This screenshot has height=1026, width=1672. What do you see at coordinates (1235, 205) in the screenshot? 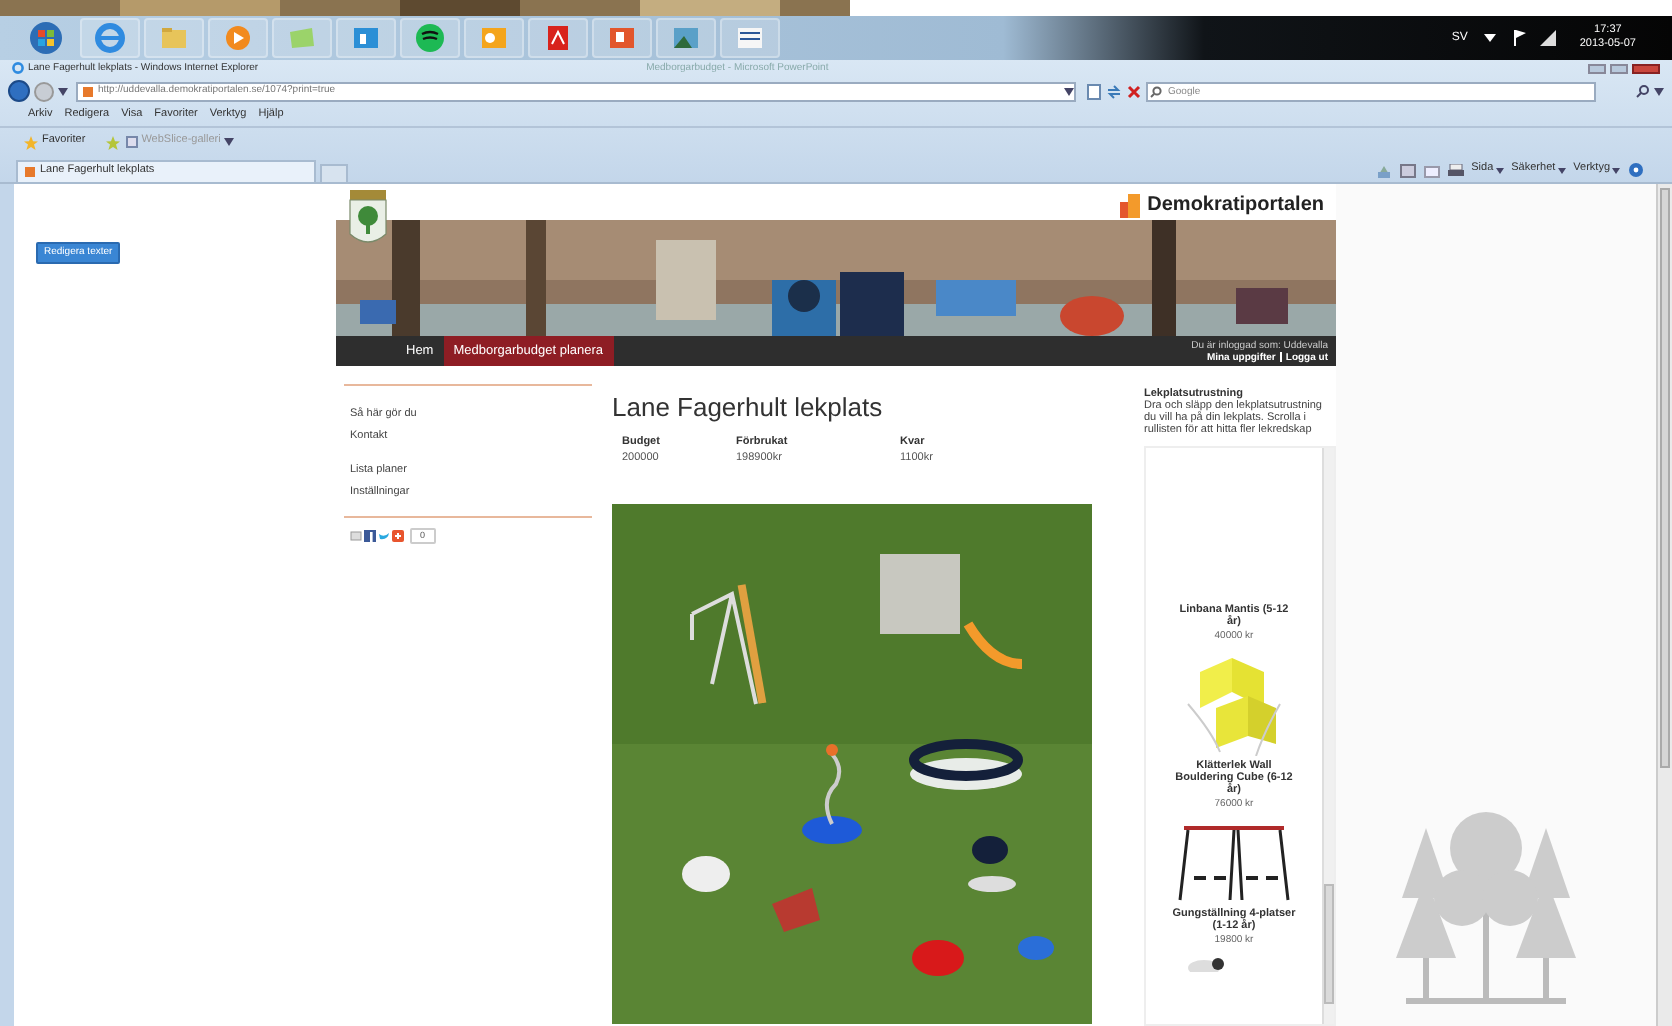
I see `brand-name: Demokratiportalen` at bounding box center [1235, 205].